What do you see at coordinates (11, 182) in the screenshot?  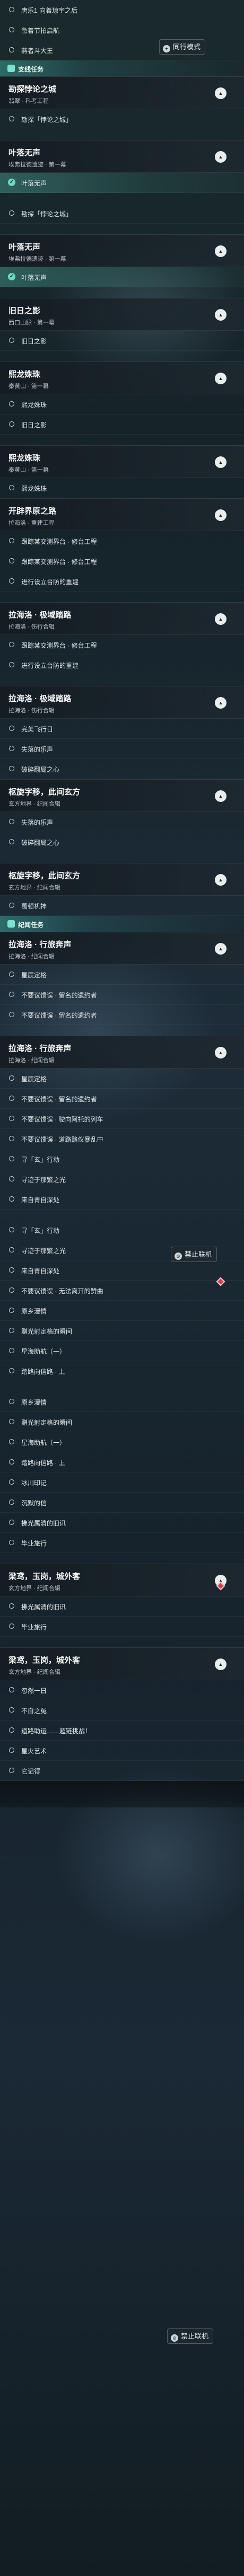 I see `checkmark-icon: ✓` at bounding box center [11, 182].